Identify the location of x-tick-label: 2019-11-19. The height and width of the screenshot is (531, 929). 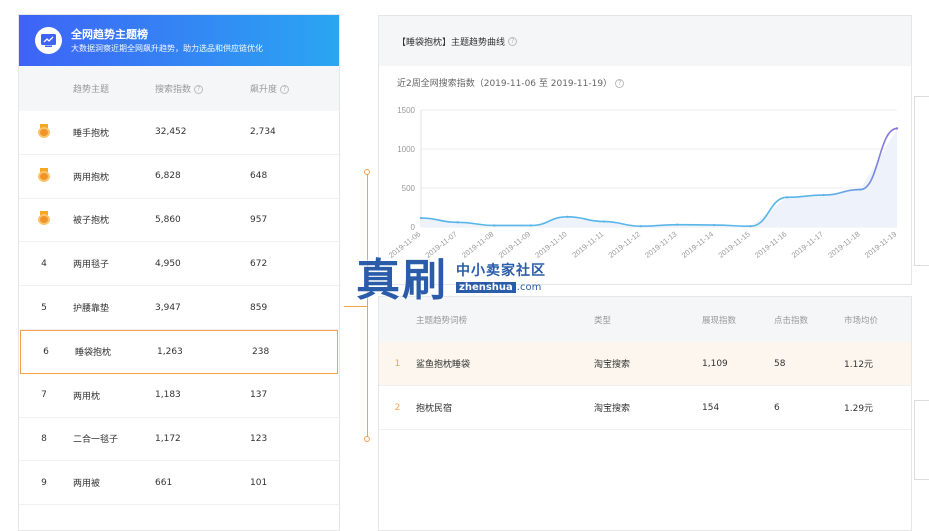
(880, 244).